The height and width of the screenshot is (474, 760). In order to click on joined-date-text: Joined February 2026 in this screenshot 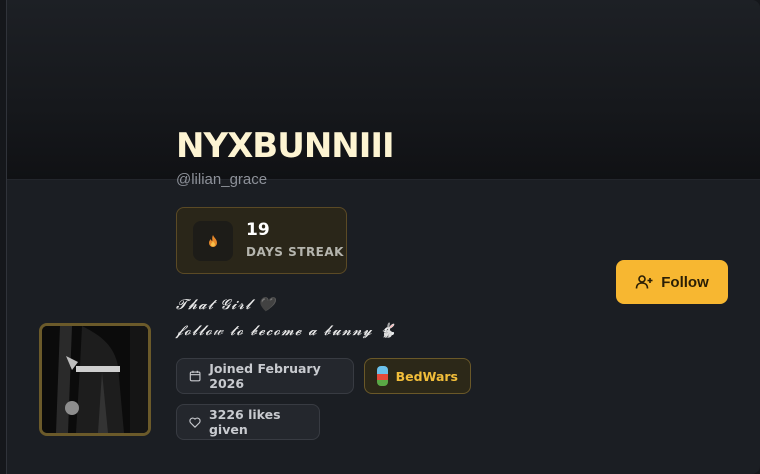, I will do `click(265, 376)`.